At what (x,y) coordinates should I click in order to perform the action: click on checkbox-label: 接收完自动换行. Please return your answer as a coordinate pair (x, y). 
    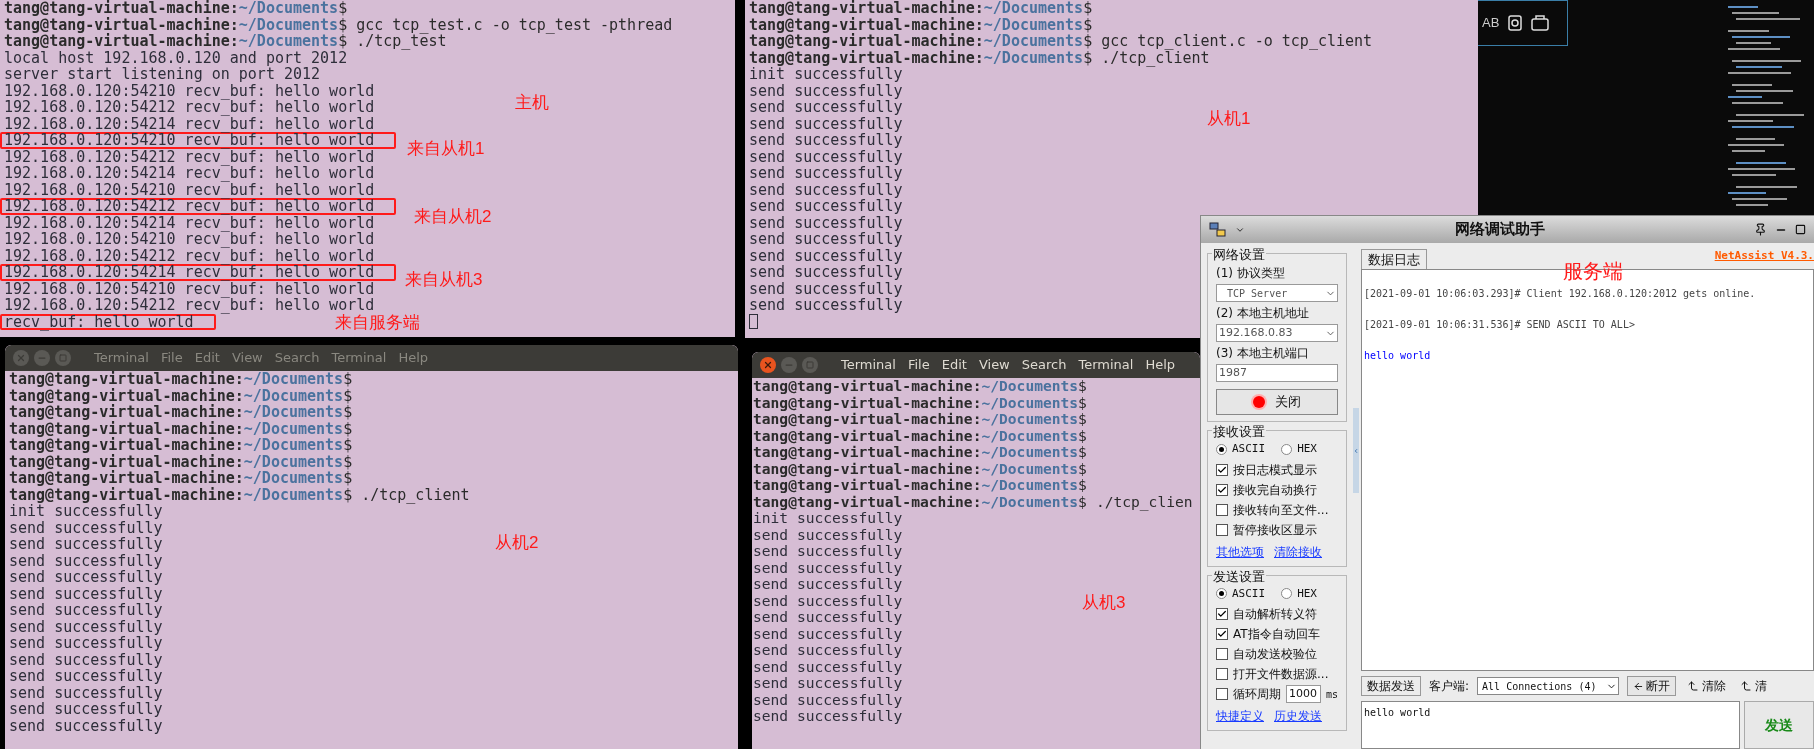
    Looking at the image, I should click on (1275, 490).